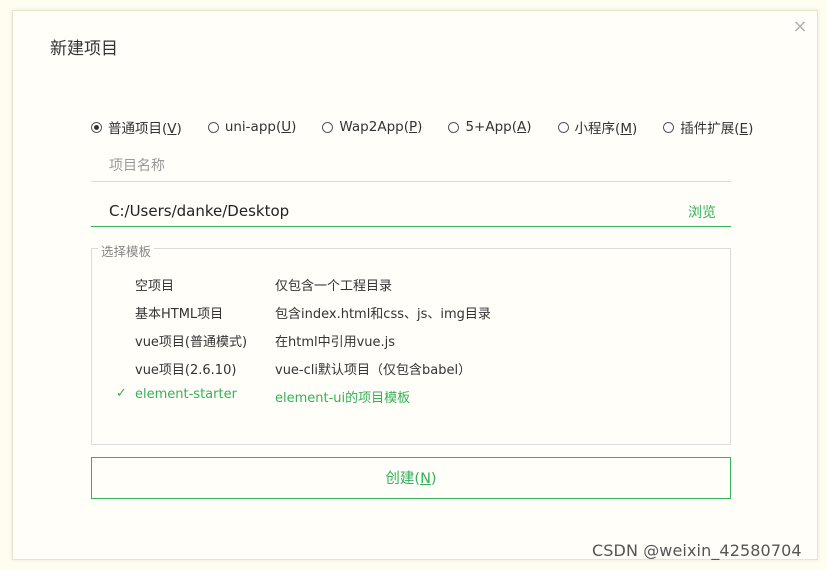 The width and height of the screenshot is (827, 570). Describe the element at coordinates (334, 286) in the screenshot. I see `template-desc: 仅包含一个工程目录` at that location.